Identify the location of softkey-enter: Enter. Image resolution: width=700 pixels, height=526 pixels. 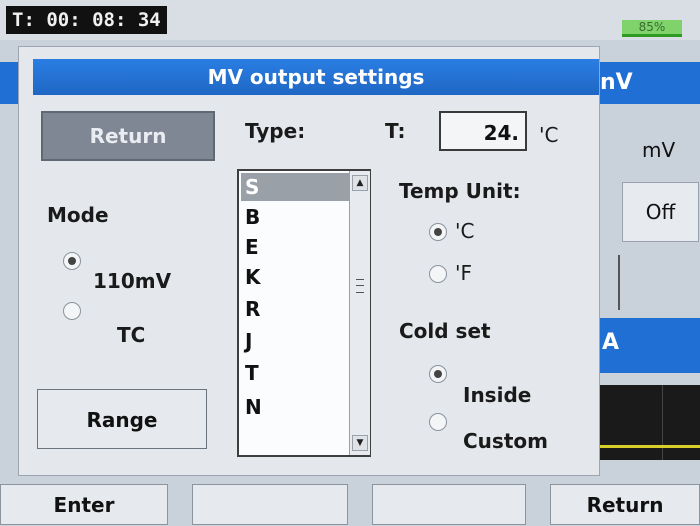
(84, 504).